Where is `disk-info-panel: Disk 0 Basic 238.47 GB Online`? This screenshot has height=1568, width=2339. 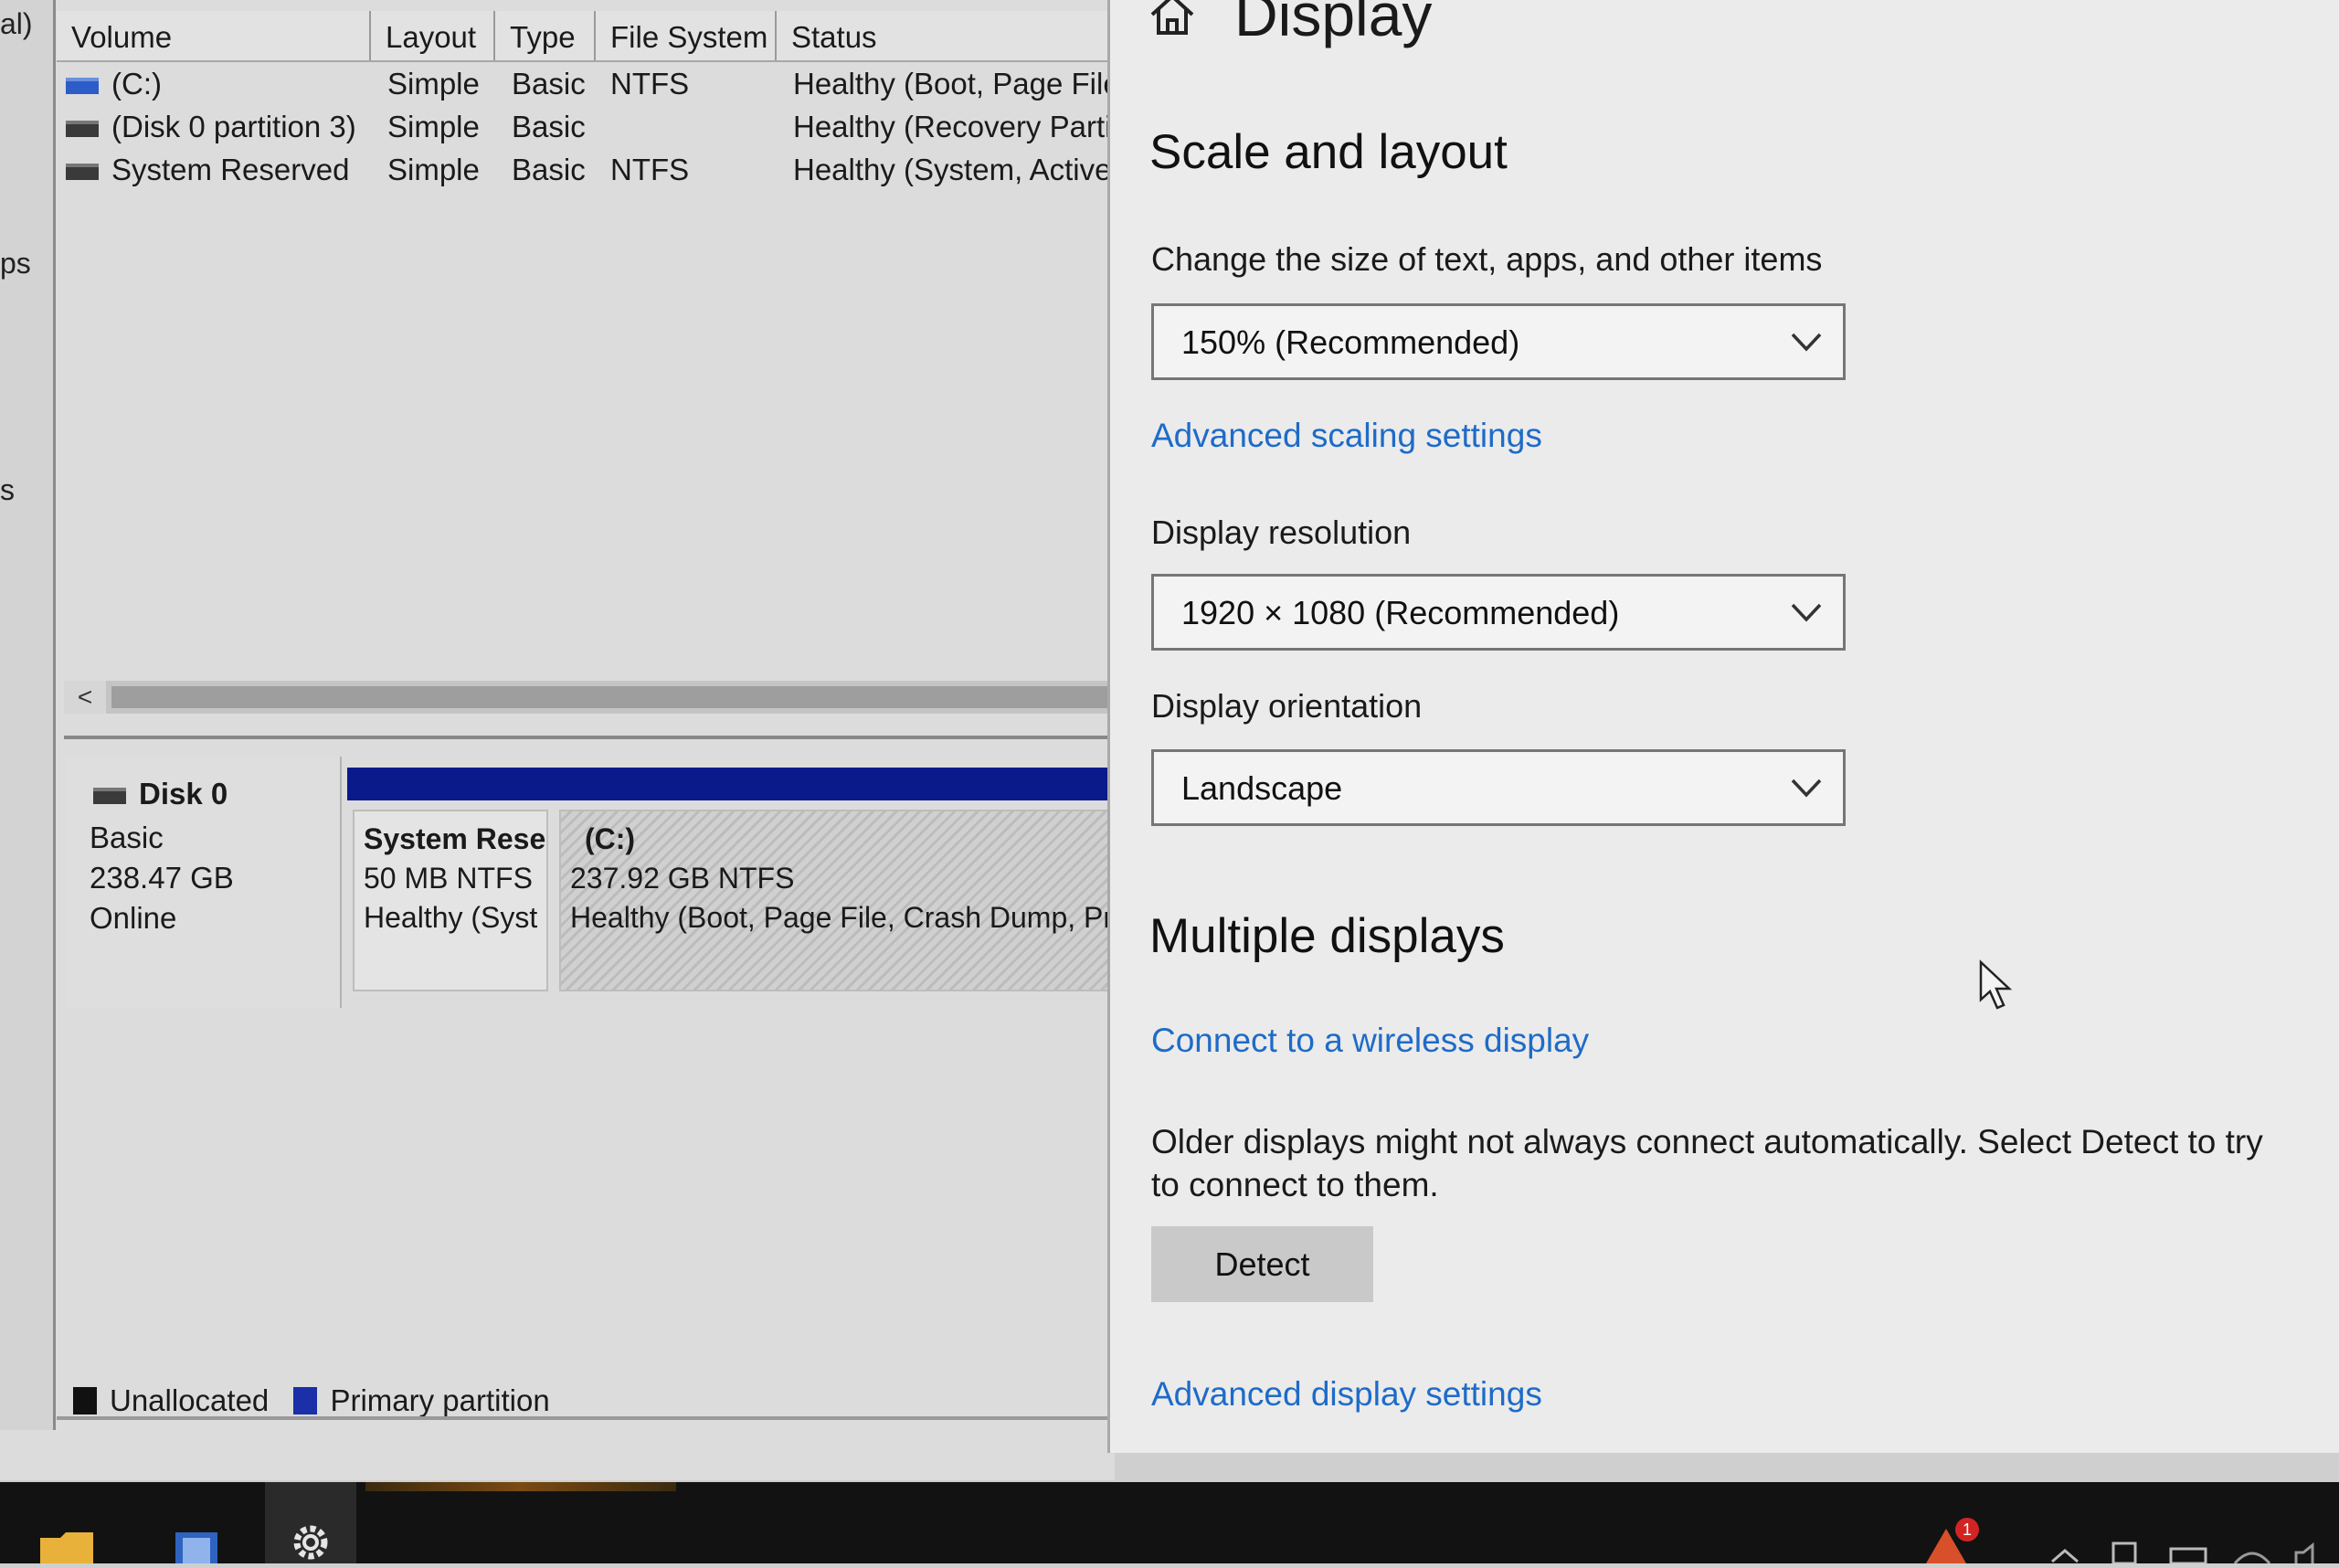 disk-info-panel: Disk 0 Basic 238.47 GB Online is located at coordinates (204, 883).